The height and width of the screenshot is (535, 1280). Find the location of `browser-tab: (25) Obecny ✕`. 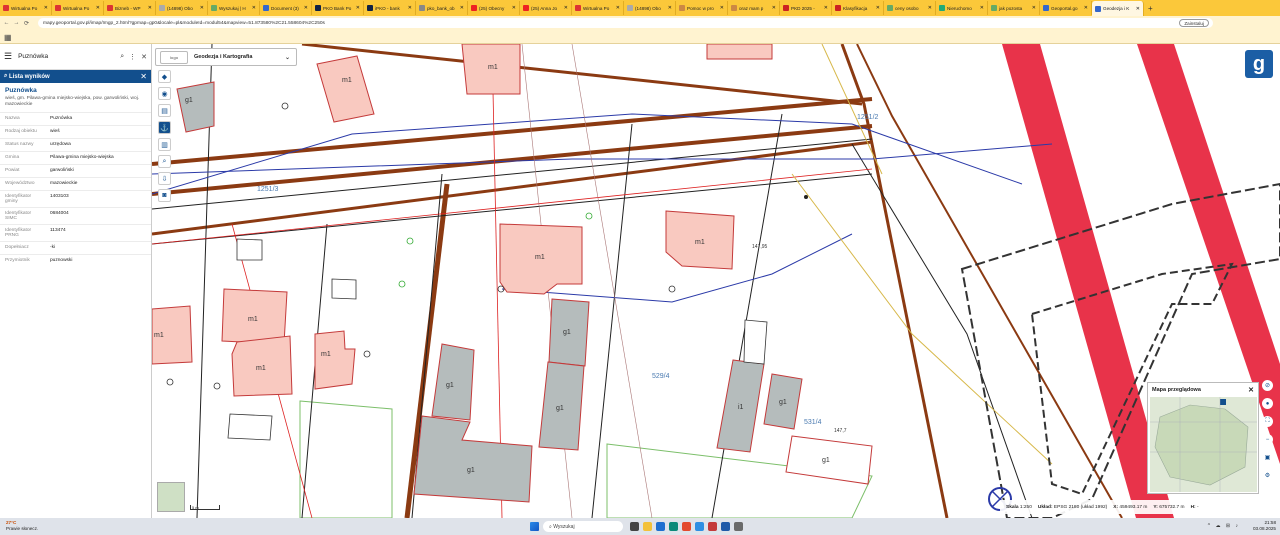

browser-tab: (25) Obecny ✕ is located at coordinates (494, 8).